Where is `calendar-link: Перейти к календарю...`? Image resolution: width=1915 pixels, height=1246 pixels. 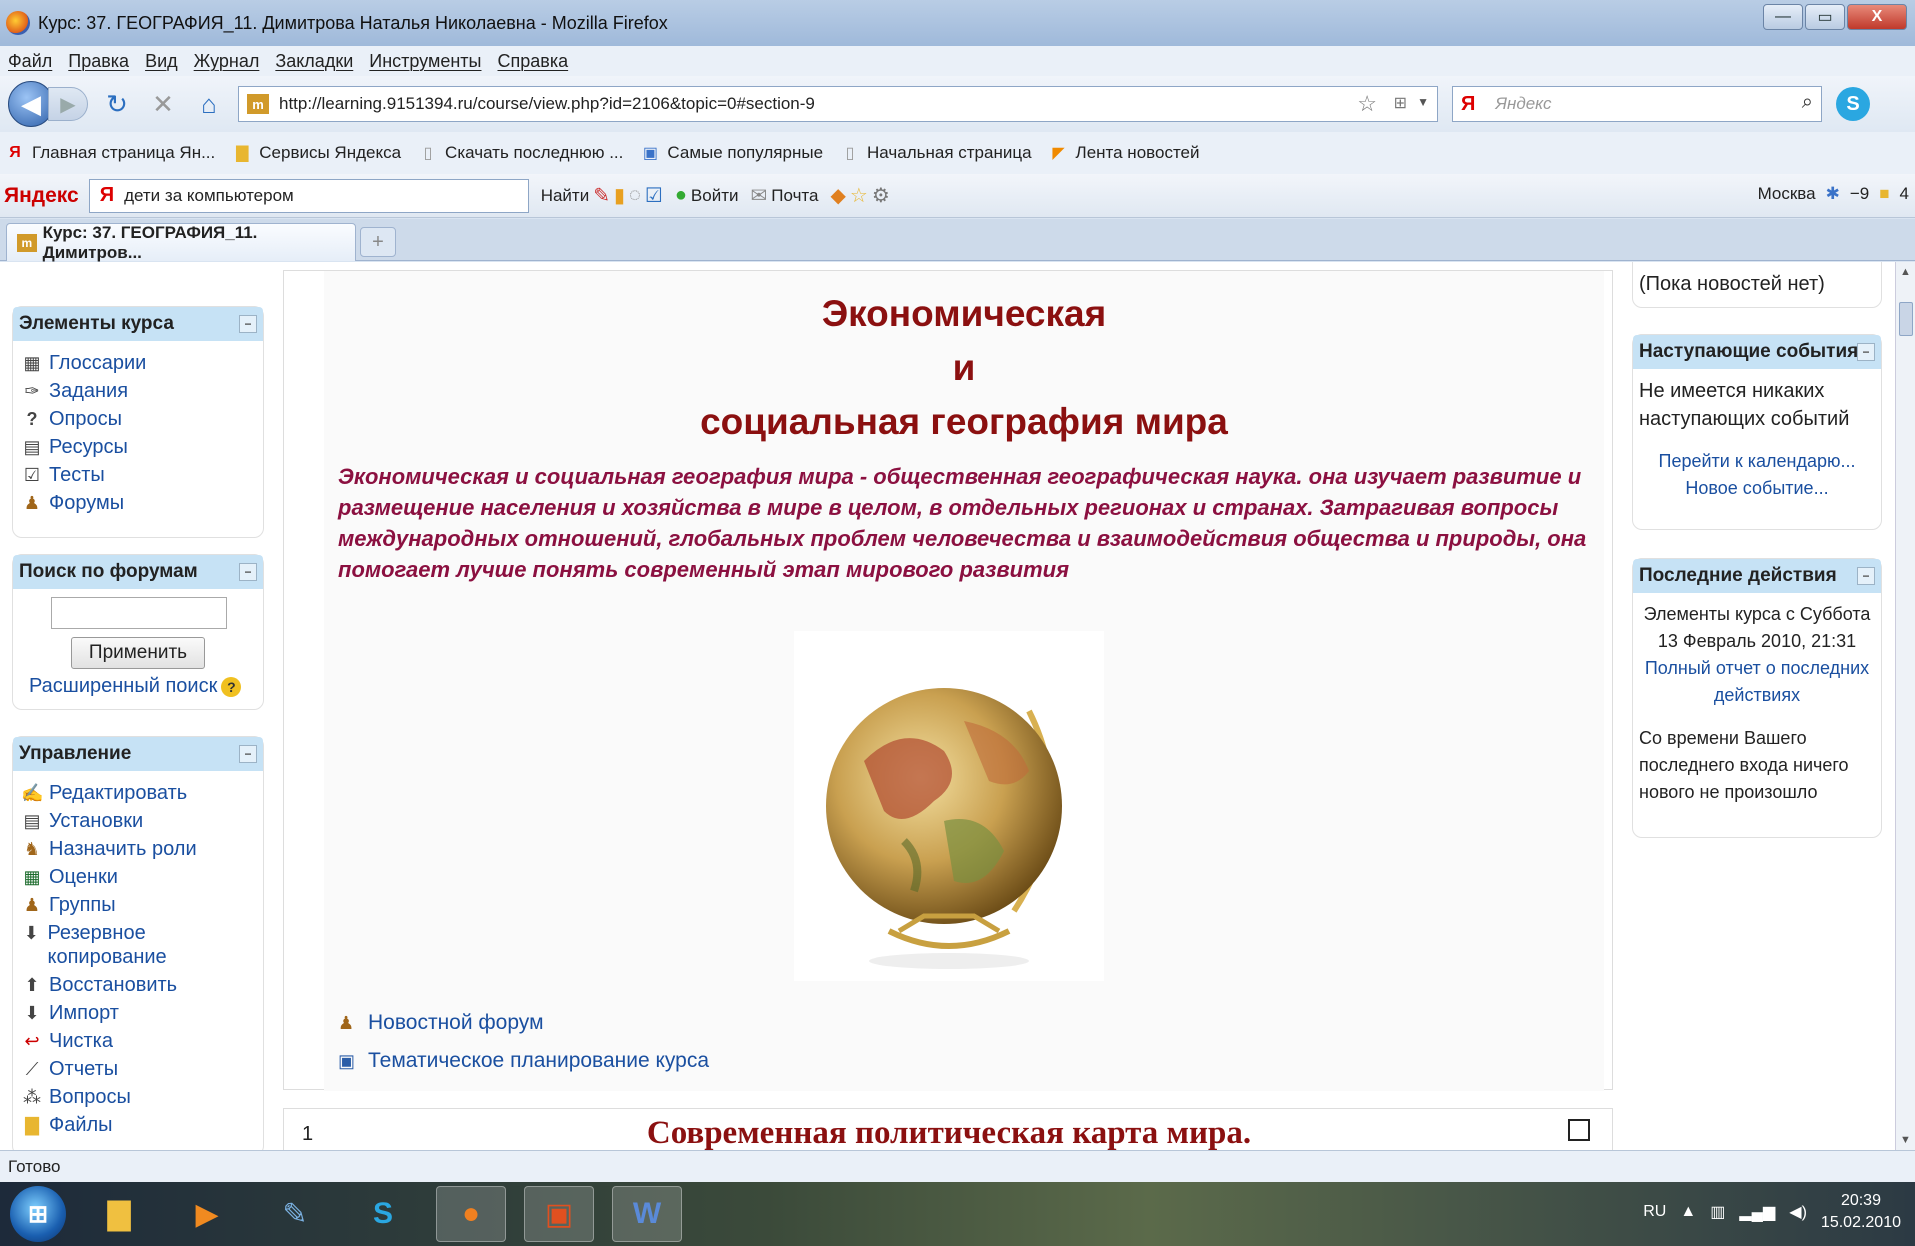 calendar-link: Перейти к календарю... is located at coordinates (1757, 461).